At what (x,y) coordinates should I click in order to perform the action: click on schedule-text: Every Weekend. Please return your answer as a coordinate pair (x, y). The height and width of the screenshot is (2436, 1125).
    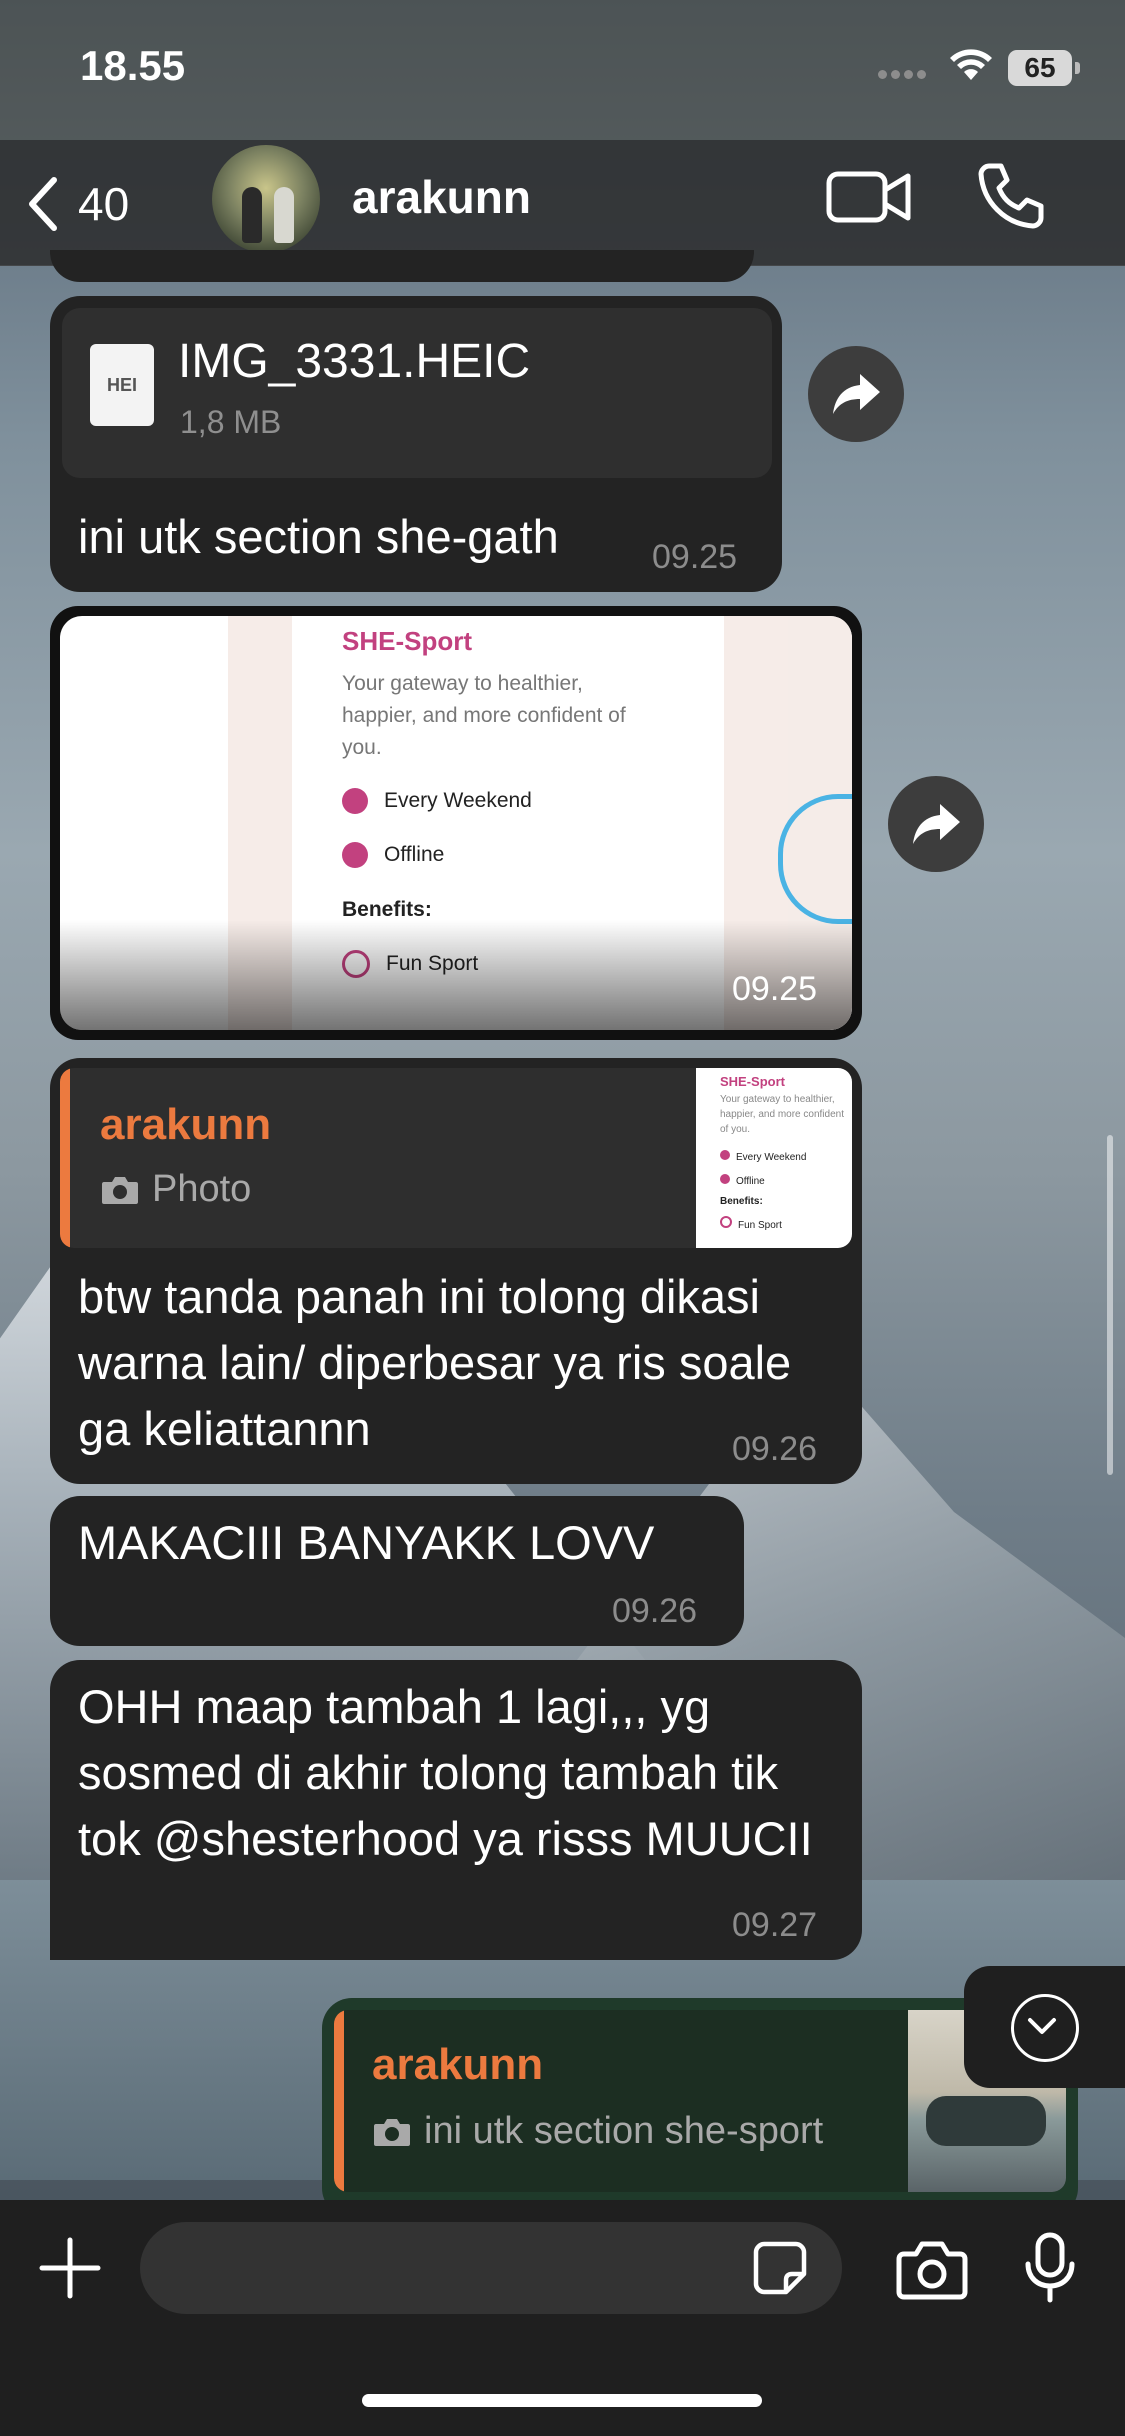
    Looking at the image, I should click on (458, 800).